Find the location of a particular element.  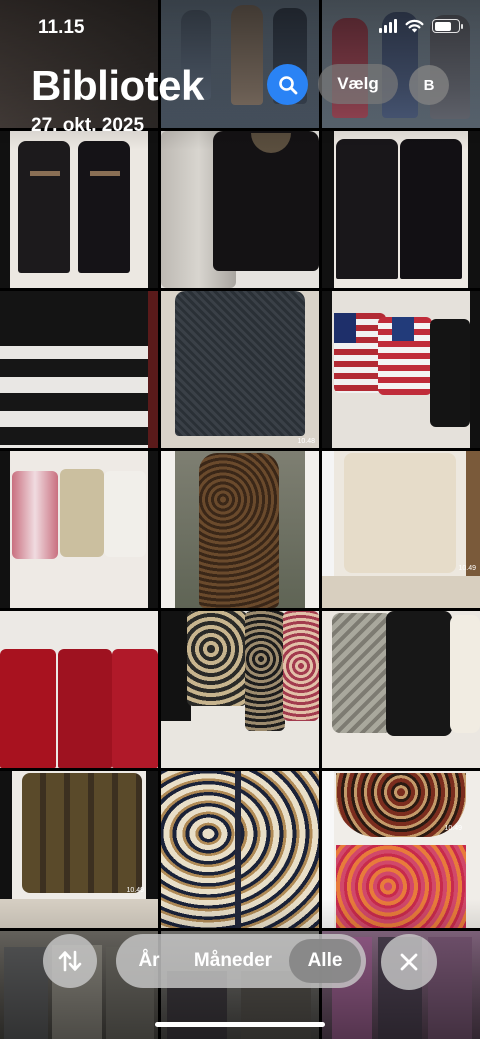

page-title: Bibliotek is located at coordinates (117, 85).